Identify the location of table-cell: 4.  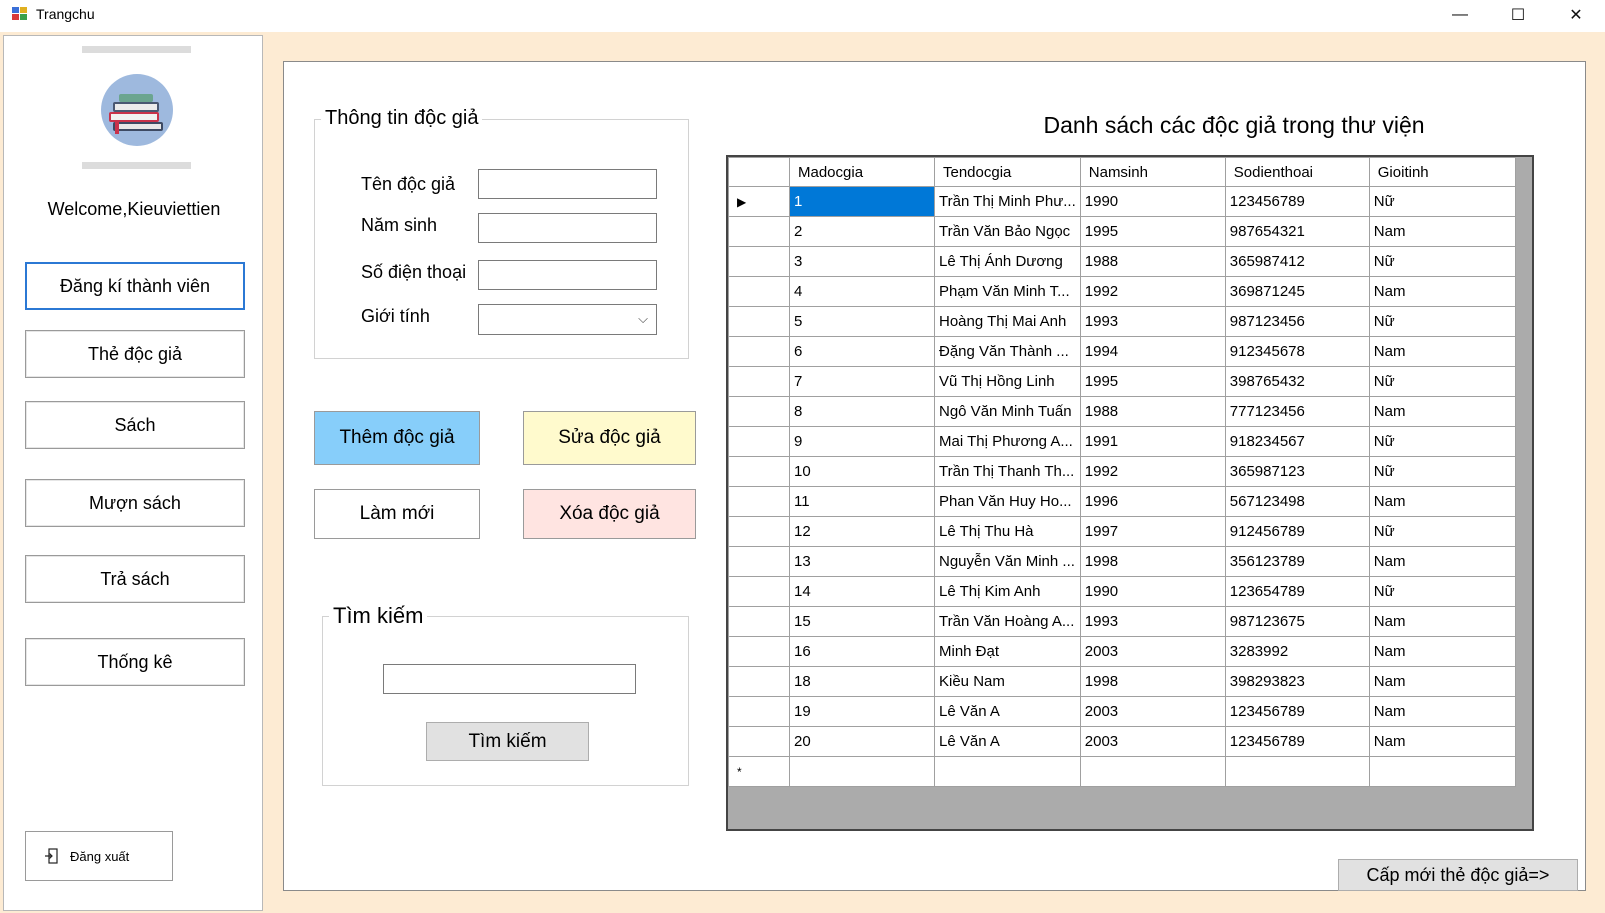
(862, 291).